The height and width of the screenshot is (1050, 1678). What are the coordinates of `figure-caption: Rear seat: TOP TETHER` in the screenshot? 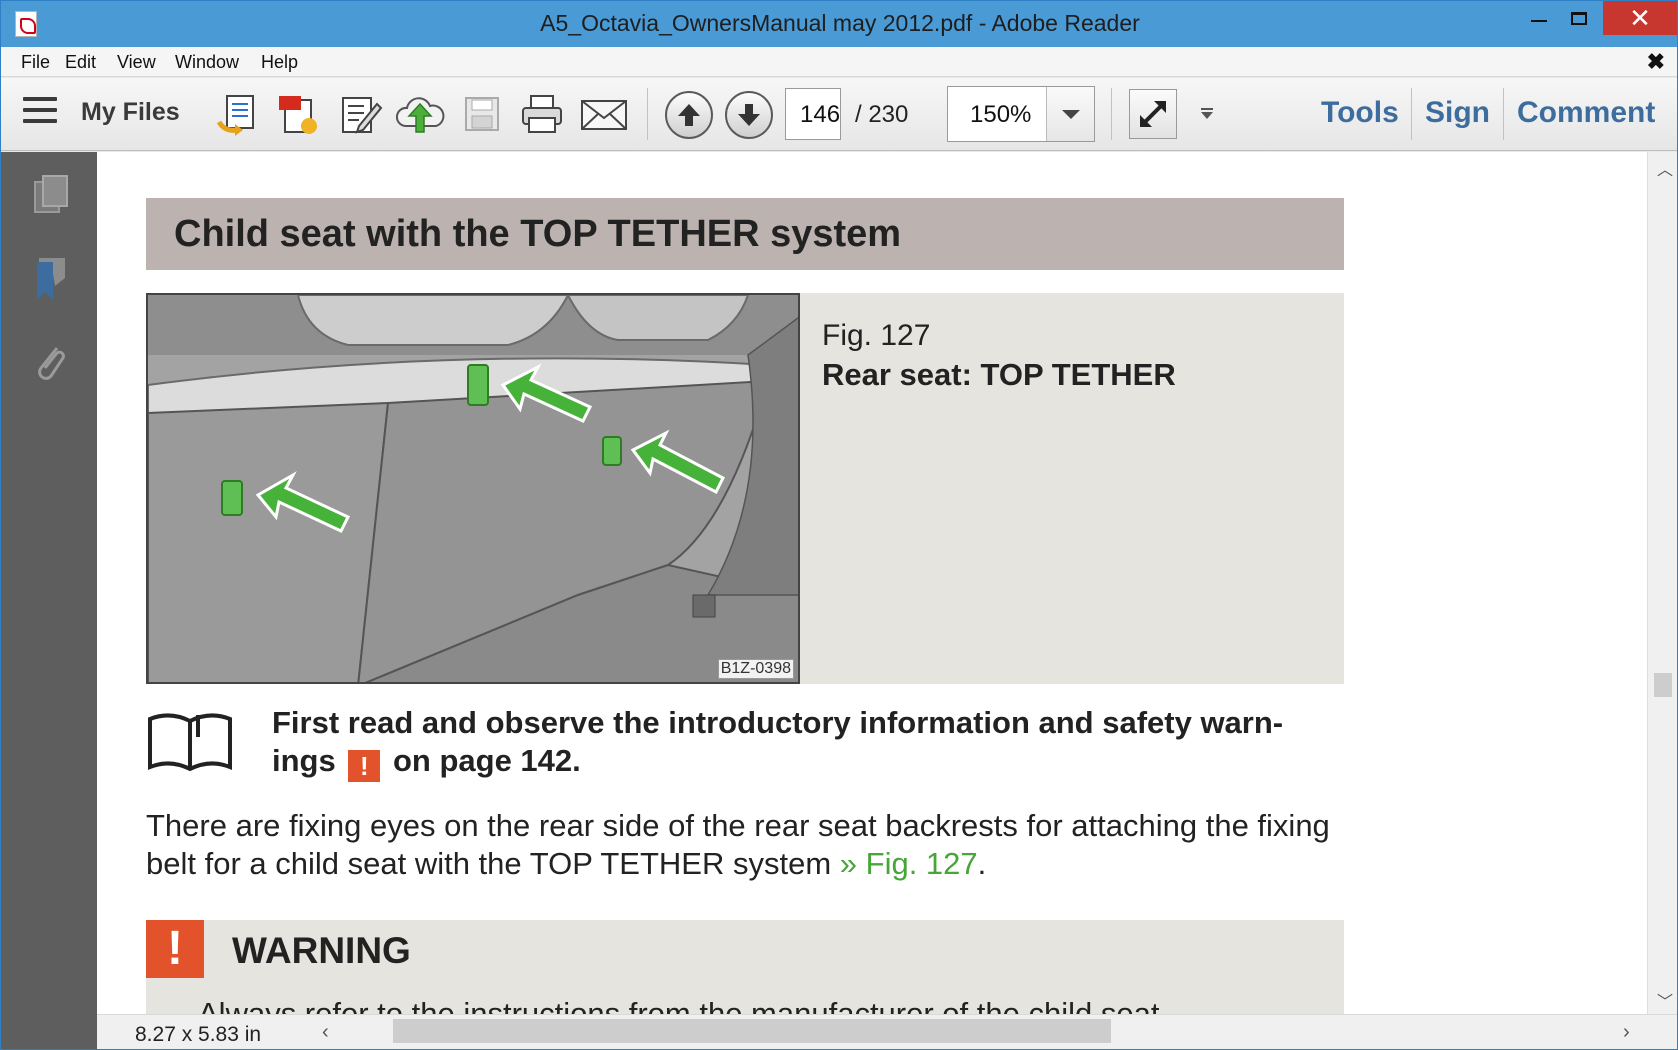 It's located at (999, 374).